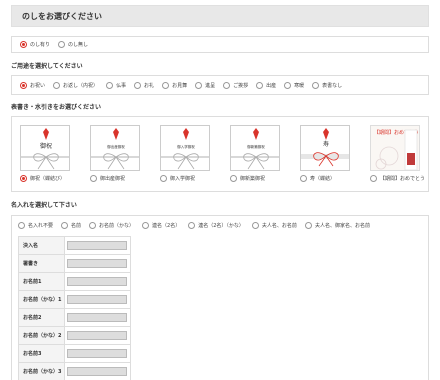 Image resolution: width=440 pixels, height=380 pixels. I want to click on purpose-radio-oiwai: お祝い, so click(32, 85).